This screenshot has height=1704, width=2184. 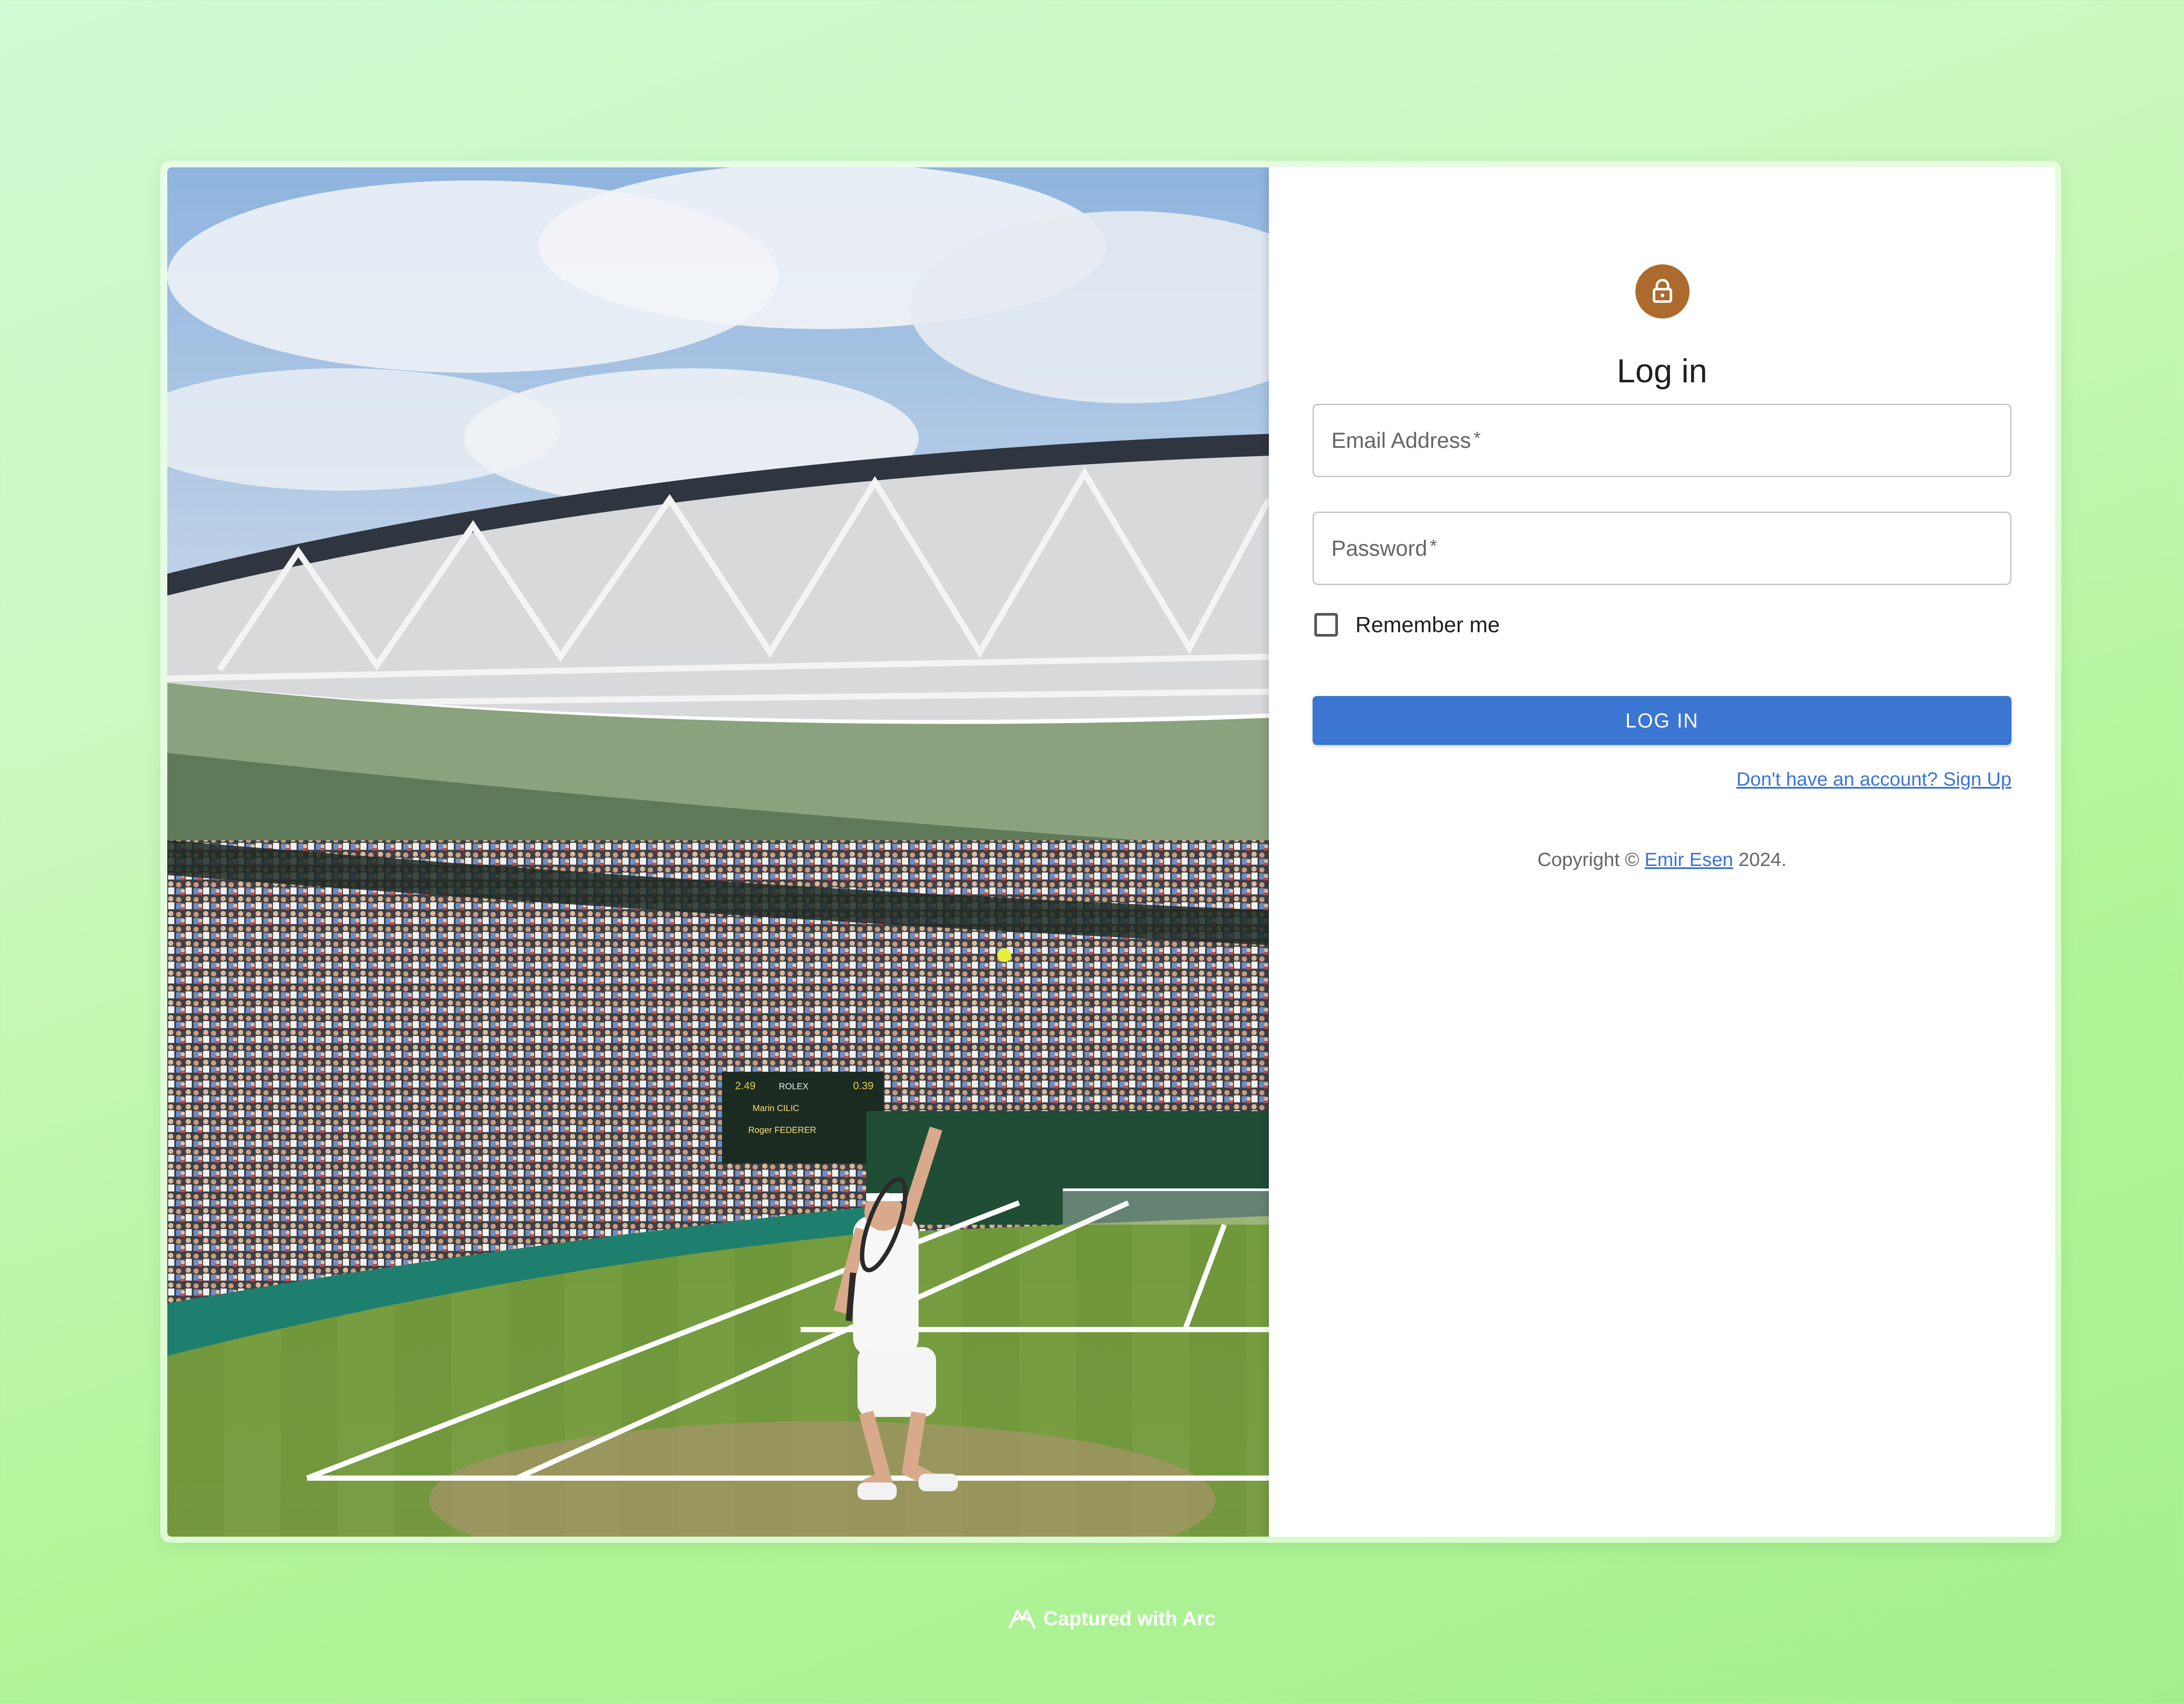 I want to click on svg-text: 2.49, so click(x=745, y=1086).